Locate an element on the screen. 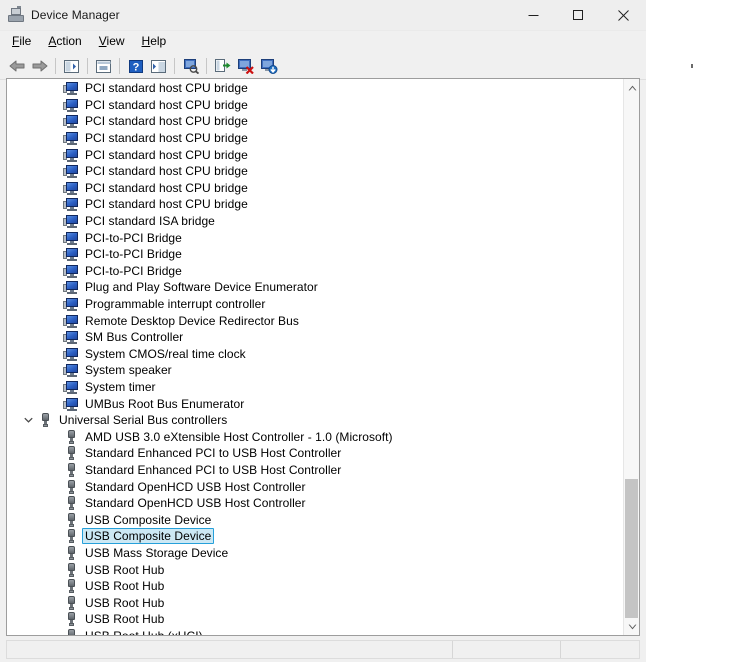 The height and width of the screenshot is (662, 750). tree-row-label: USB Mass Storage Device is located at coordinates (157, 552).